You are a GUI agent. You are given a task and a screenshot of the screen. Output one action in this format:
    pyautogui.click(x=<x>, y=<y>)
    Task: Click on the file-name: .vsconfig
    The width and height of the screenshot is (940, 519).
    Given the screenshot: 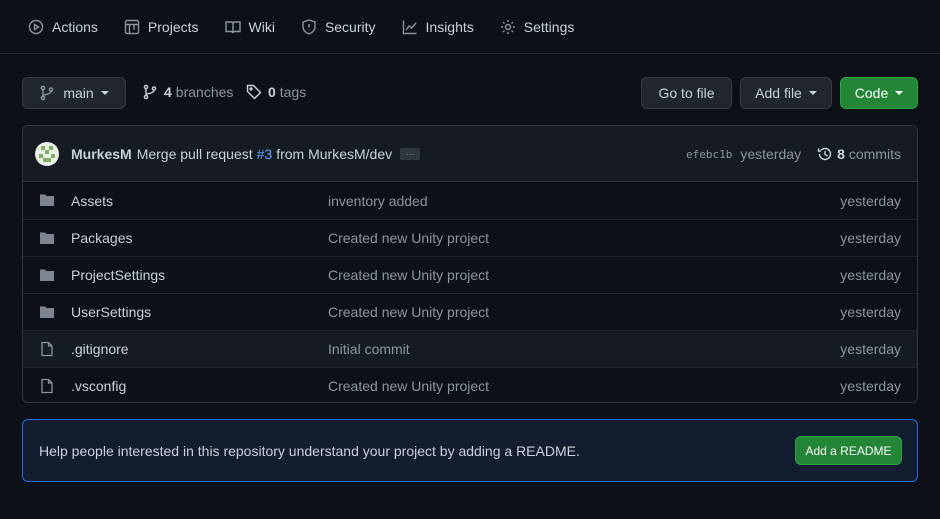 What is the action you would take?
    pyautogui.click(x=98, y=386)
    